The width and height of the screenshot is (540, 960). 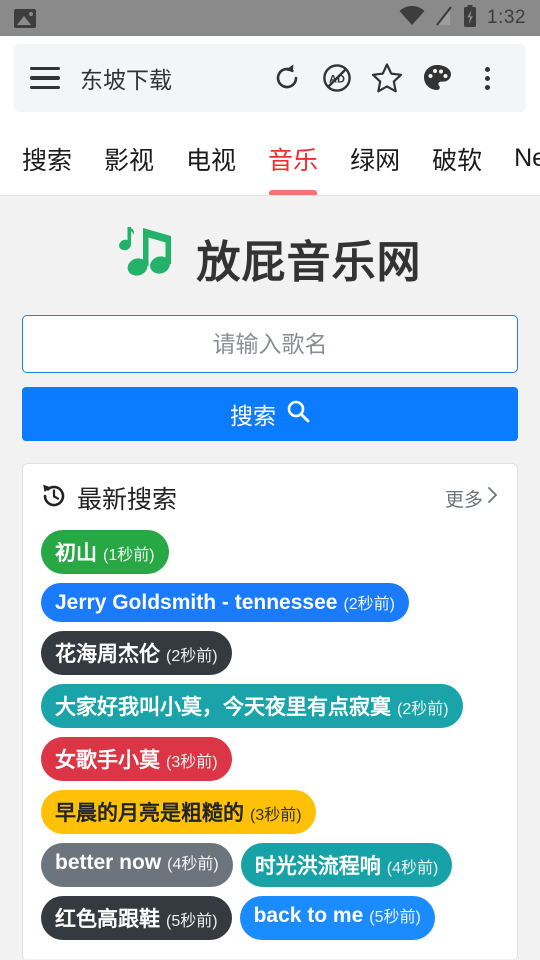 I want to click on tab-active-indicator, so click(x=293, y=192).